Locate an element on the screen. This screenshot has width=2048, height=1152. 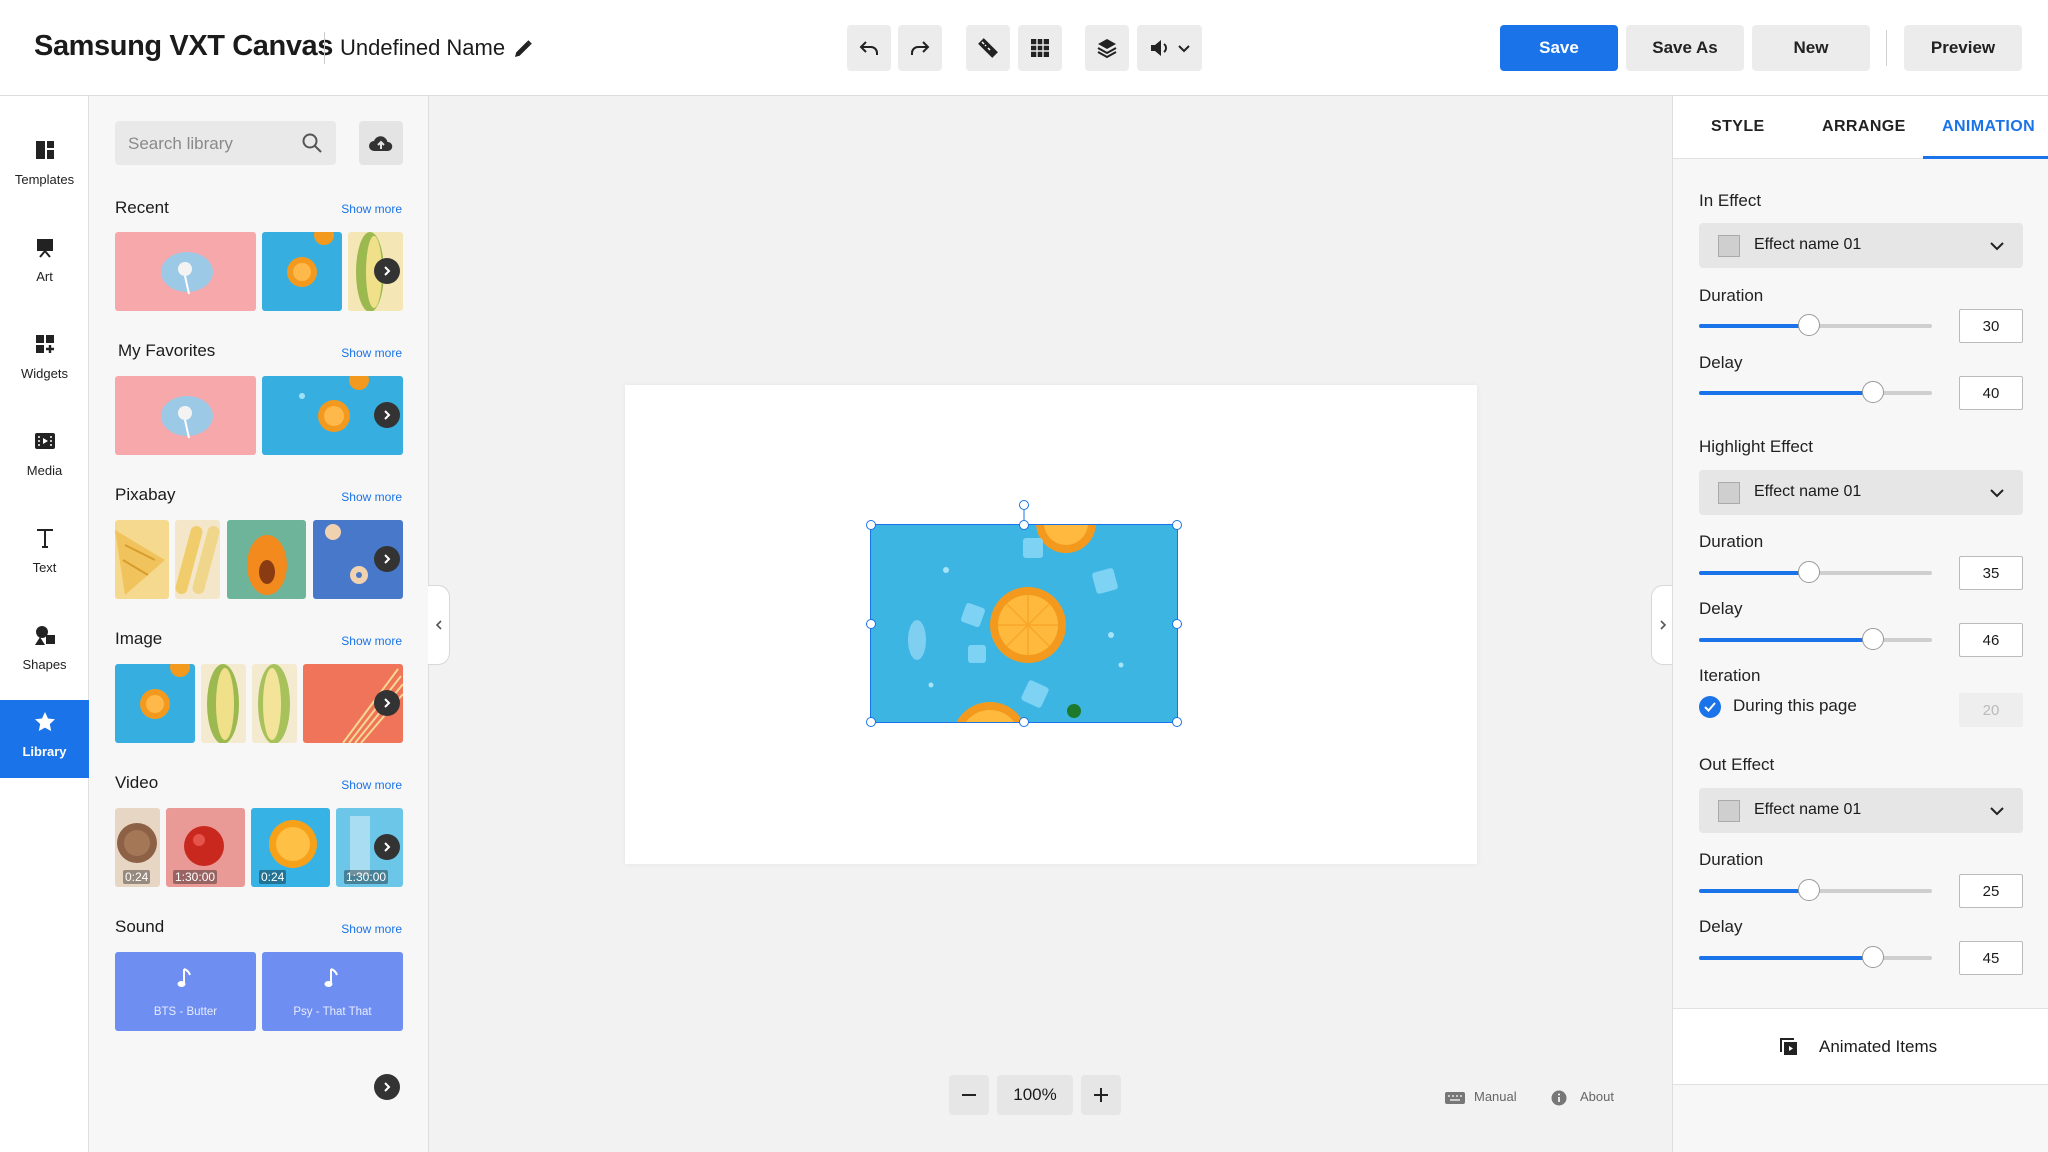
pencil-icon is located at coordinates (523, 49).